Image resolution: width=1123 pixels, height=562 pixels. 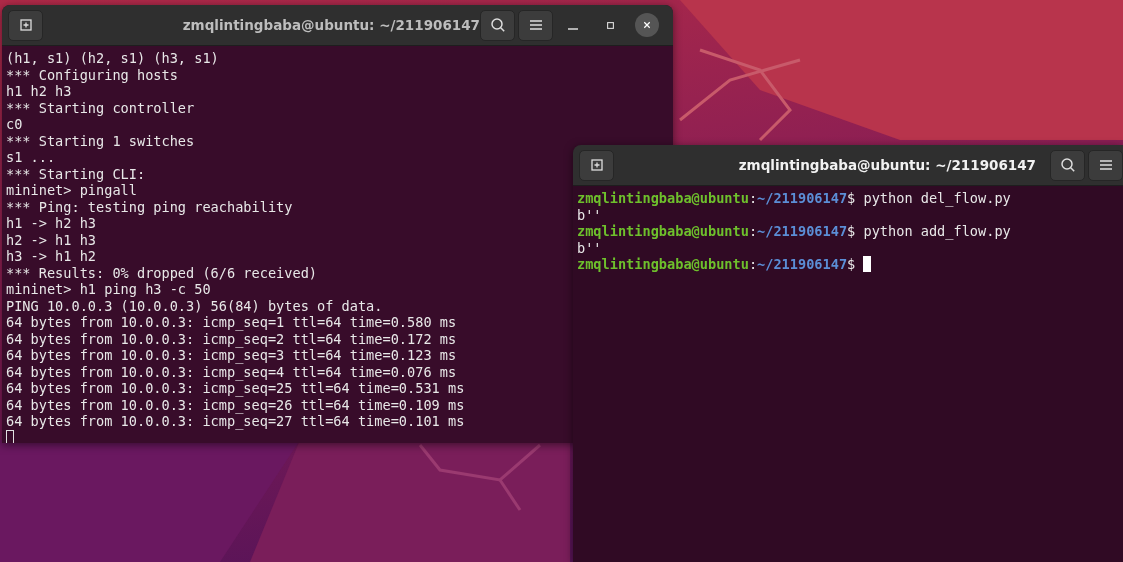 I want to click on terminal-text: h3 -> h1 h2, so click(x=51, y=256).